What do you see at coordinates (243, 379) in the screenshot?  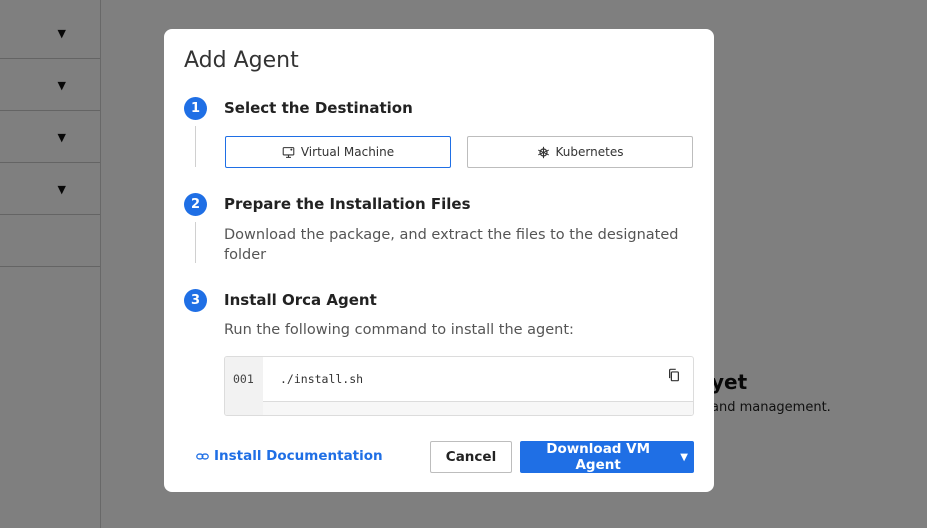 I see `code-line-number: 001` at bounding box center [243, 379].